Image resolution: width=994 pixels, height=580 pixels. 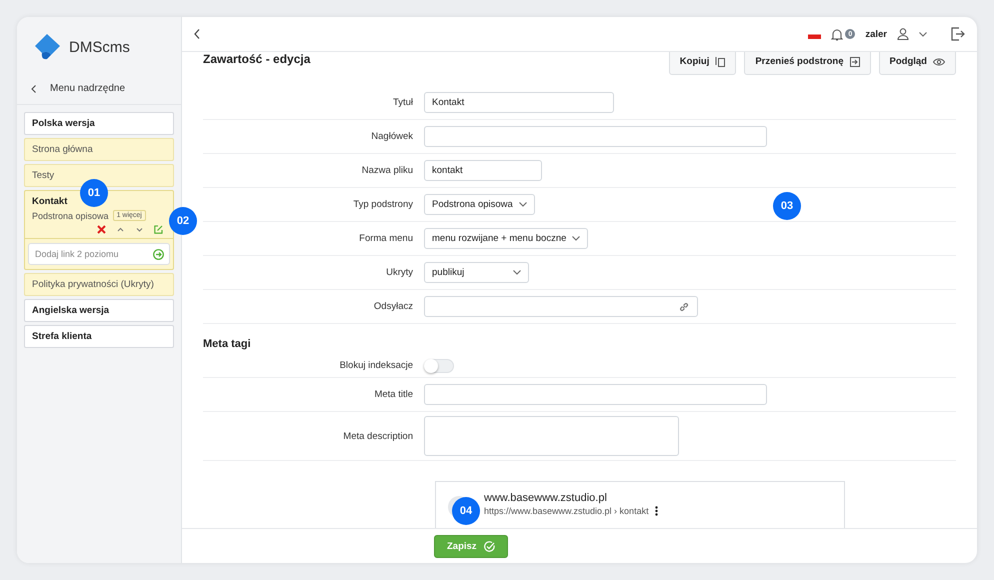 What do you see at coordinates (403, 102) in the screenshot?
I see `field-label: Tytuł` at bounding box center [403, 102].